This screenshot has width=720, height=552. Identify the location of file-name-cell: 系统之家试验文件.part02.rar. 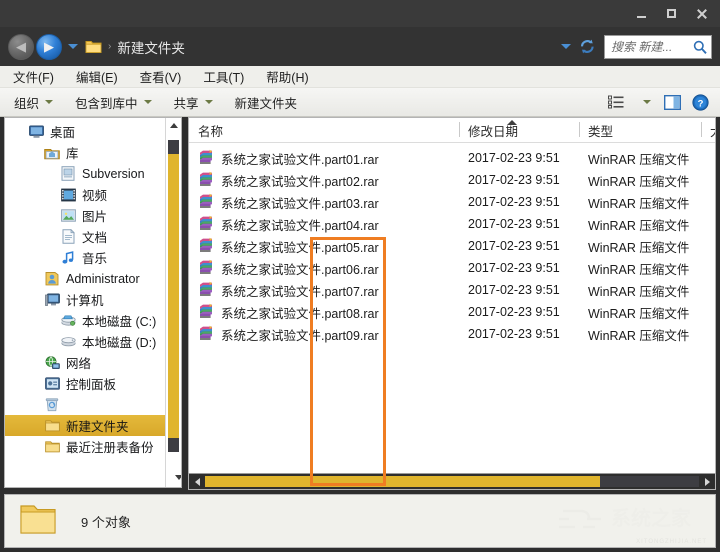
(324, 180).